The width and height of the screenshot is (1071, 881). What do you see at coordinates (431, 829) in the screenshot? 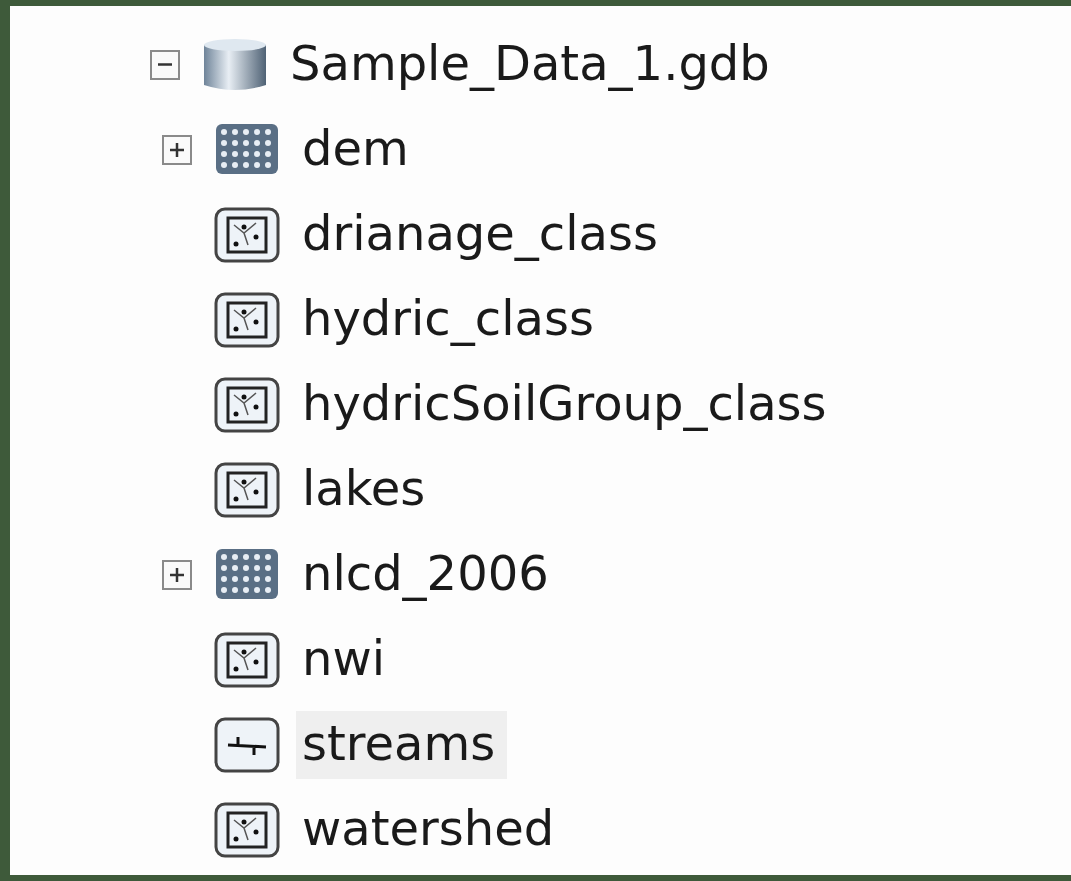
I see `tree-item: watershed` at bounding box center [431, 829].